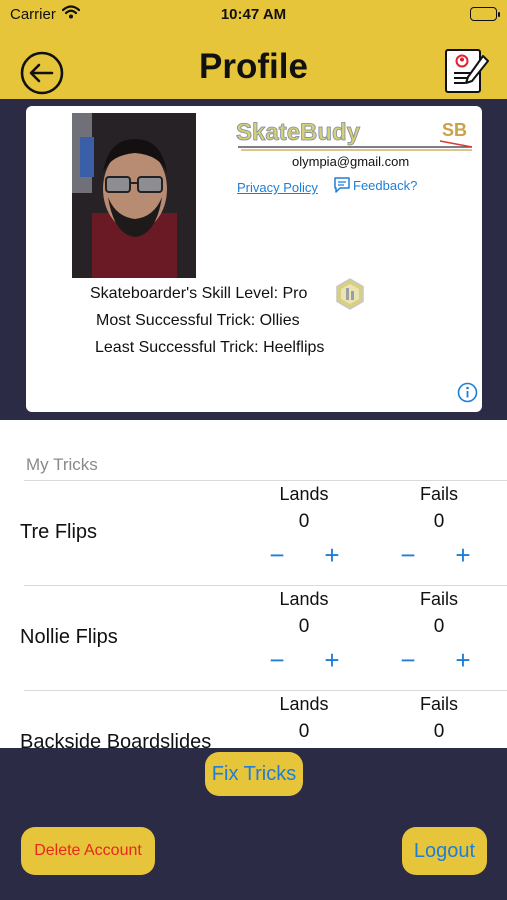  Describe the element at coordinates (342, 185) in the screenshot. I see `chat-bubble-icon` at that location.